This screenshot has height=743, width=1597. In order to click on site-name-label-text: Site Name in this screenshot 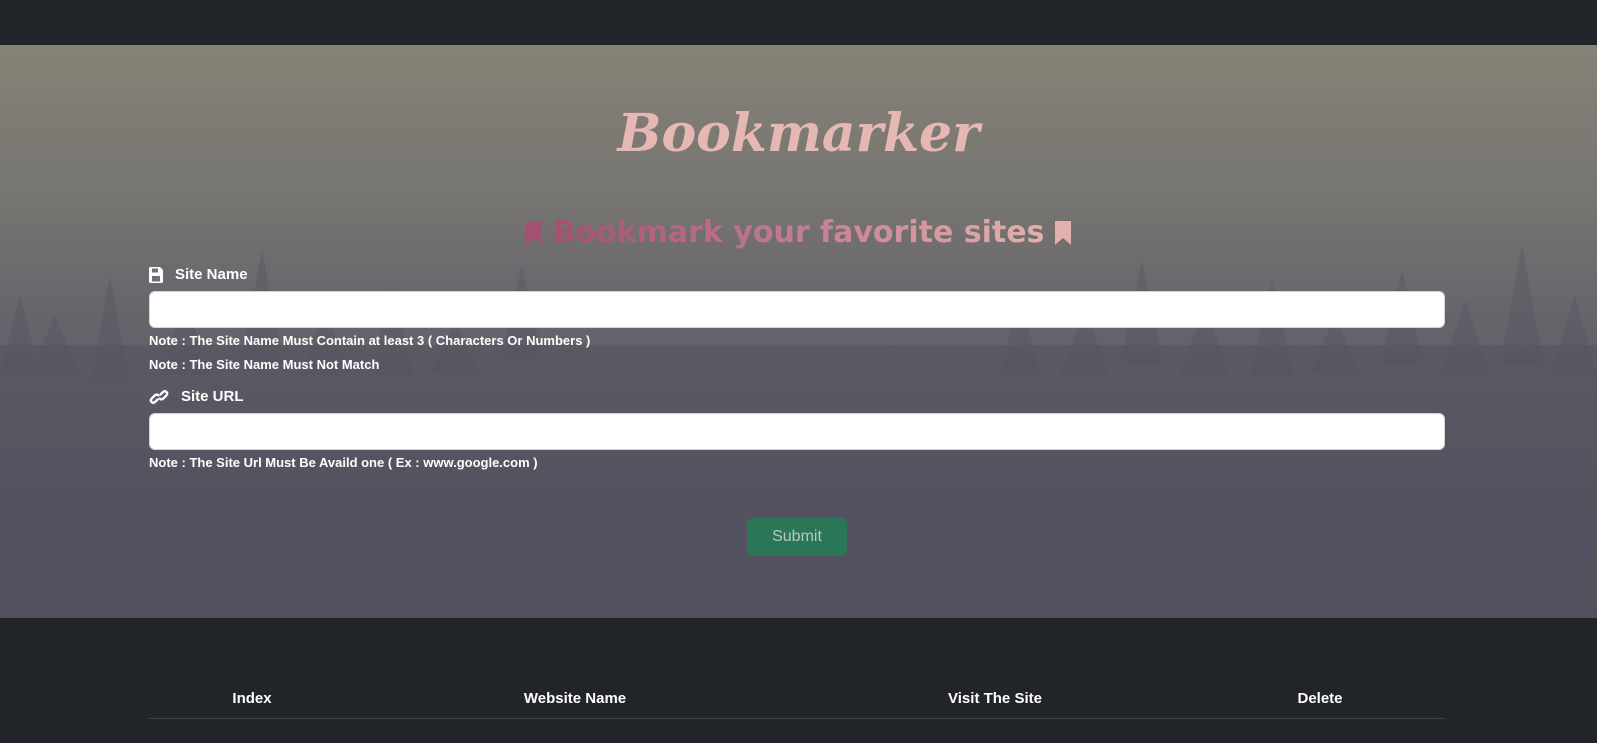, I will do `click(211, 274)`.